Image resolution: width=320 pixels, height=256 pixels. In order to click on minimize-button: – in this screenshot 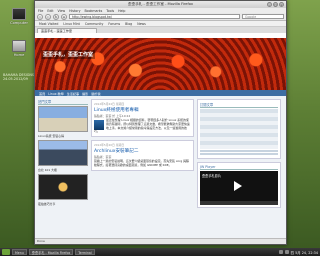, I will do `click(269, 4)`.